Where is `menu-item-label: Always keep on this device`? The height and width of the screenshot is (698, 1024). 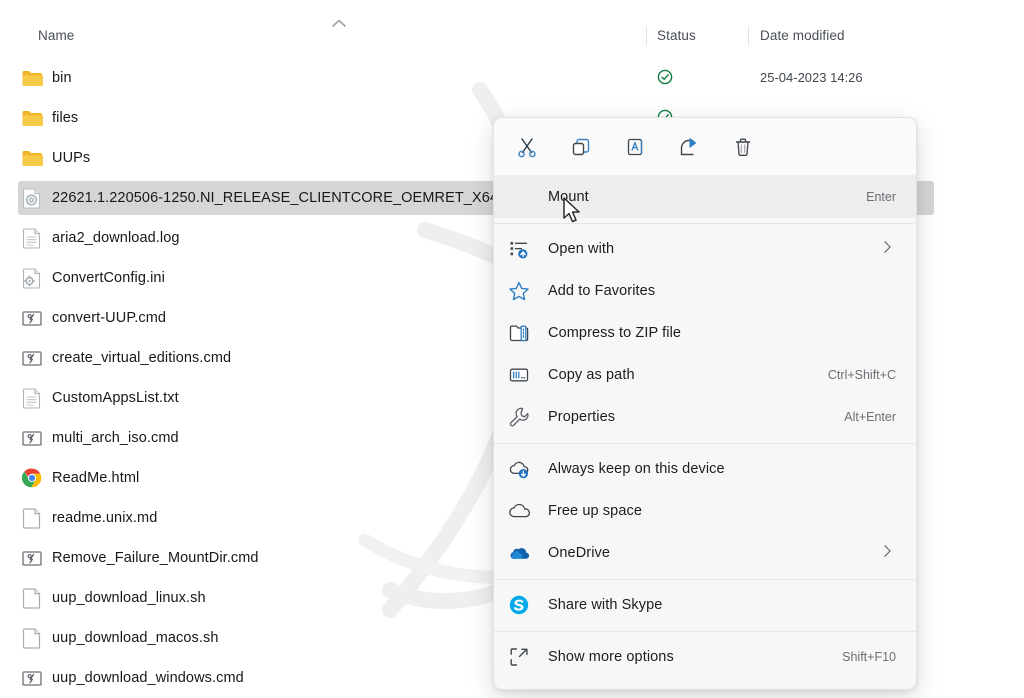
menu-item-label: Always keep on this device is located at coordinates (636, 469).